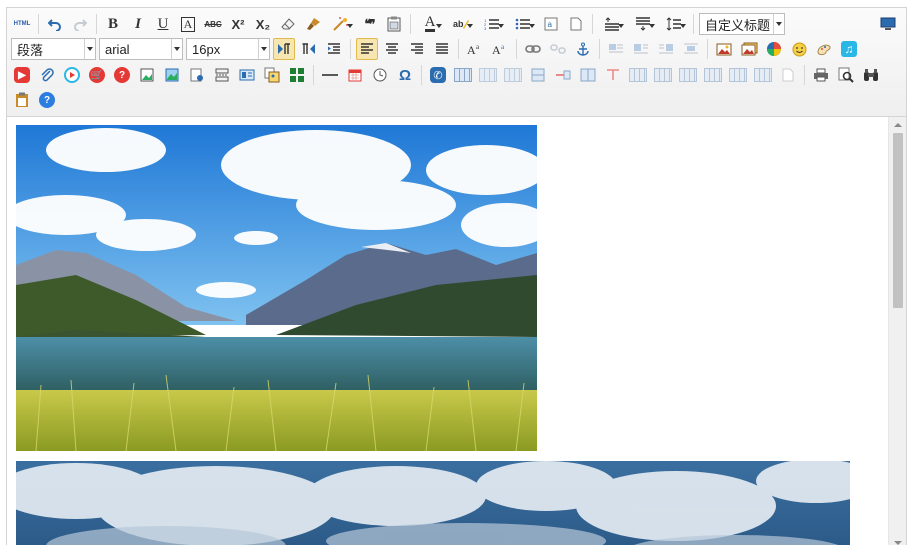 This screenshot has height=545, width=912. What do you see at coordinates (272, 75) in the screenshot?
I see `word-image-button` at bounding box center [272, 75].